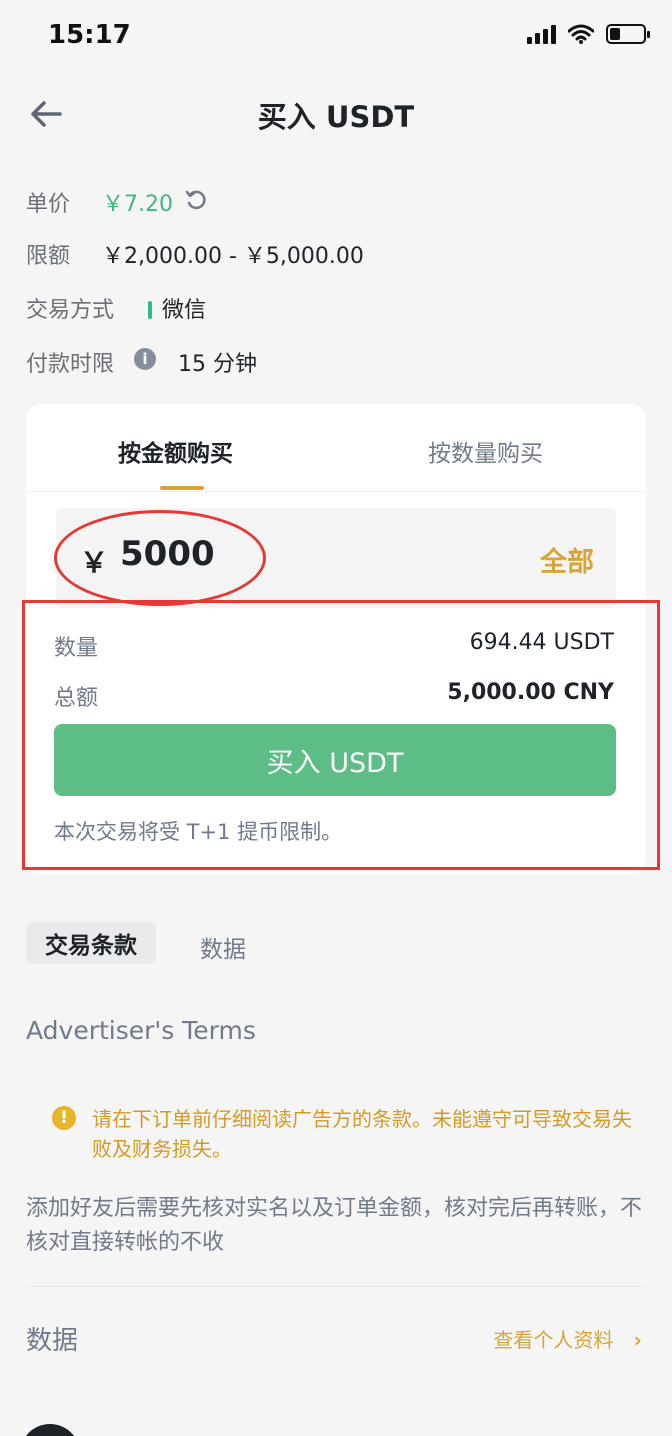 The image size is (672, 1436). Describe the element at coordinates (541, 642) in the screenshot. I see `quantity-value: 694.44 USDT` at that location.